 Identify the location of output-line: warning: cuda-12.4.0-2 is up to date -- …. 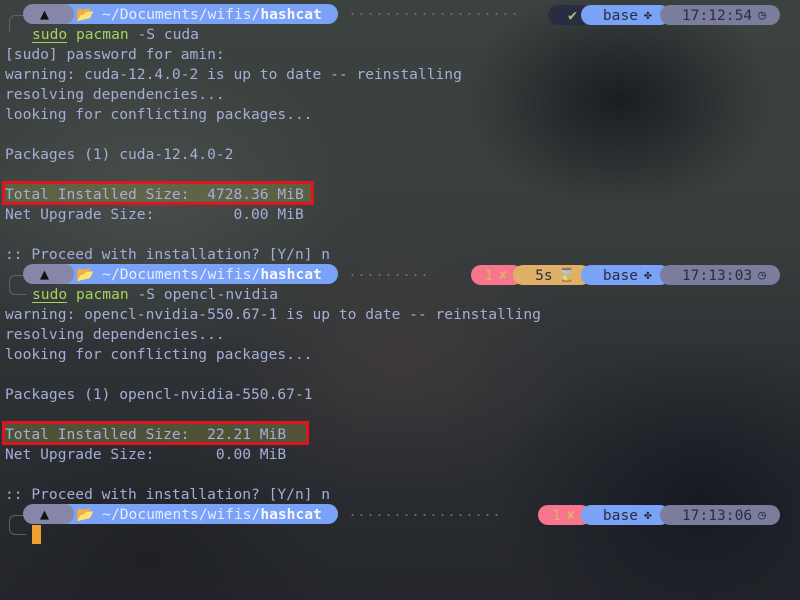
(233, 74).